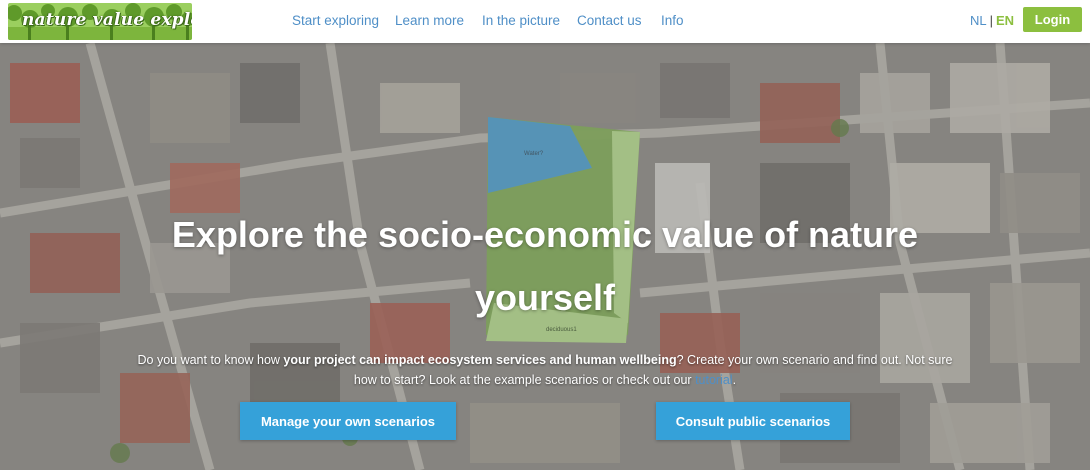  Describe the element at coordinates (734, 380) in the screenshot. I see `intro-text-end: .` at that location.